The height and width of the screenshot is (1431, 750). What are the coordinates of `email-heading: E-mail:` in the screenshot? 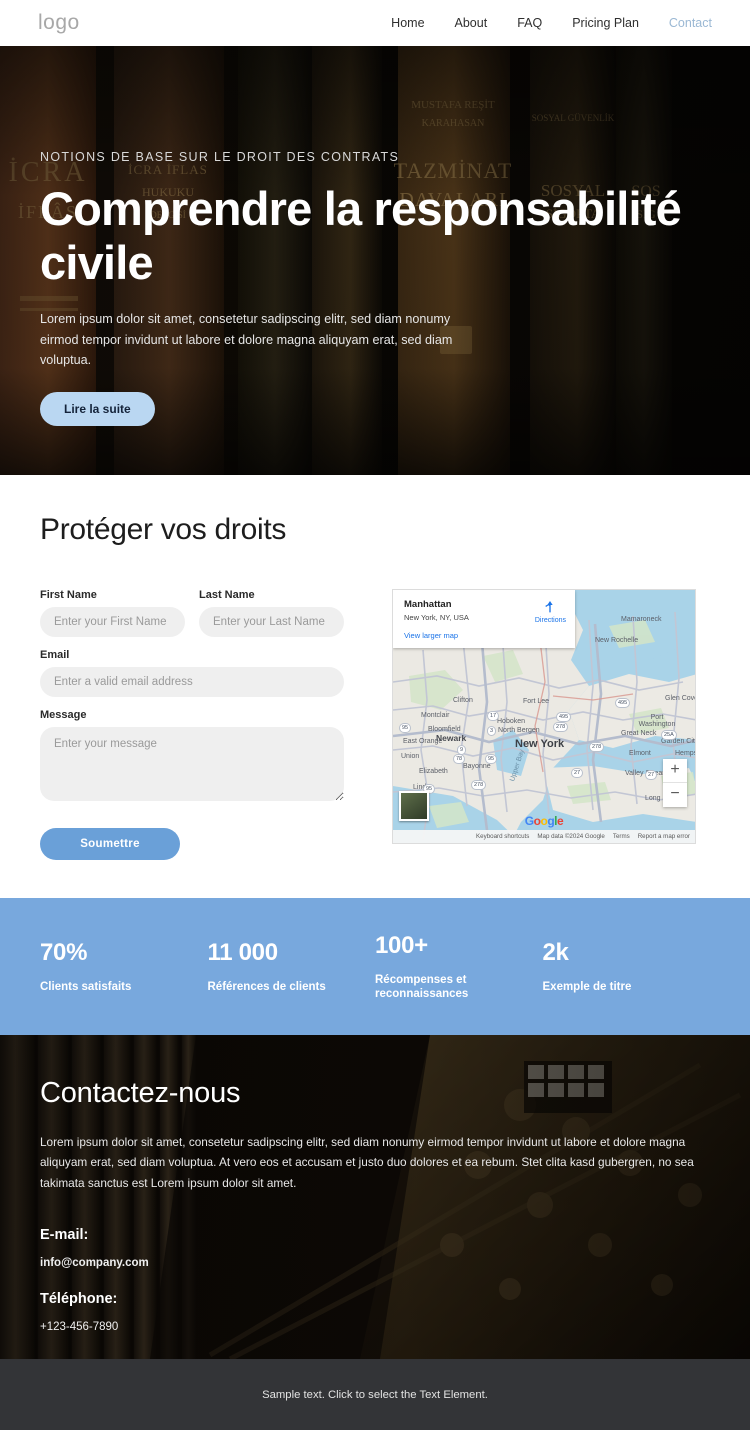 It's located at (64, 1234).